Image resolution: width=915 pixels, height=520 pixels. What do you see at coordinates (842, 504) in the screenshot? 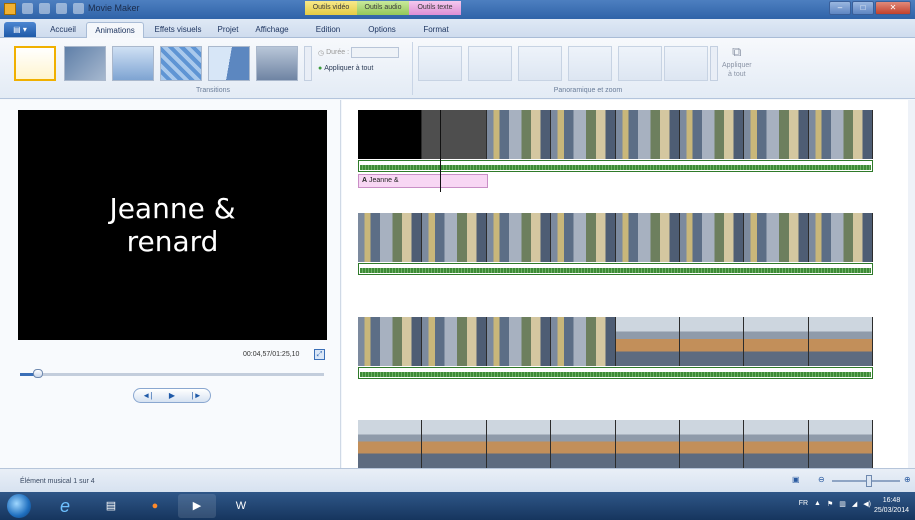
I see `network-icon: ▥` at bounding box center [842, 504].